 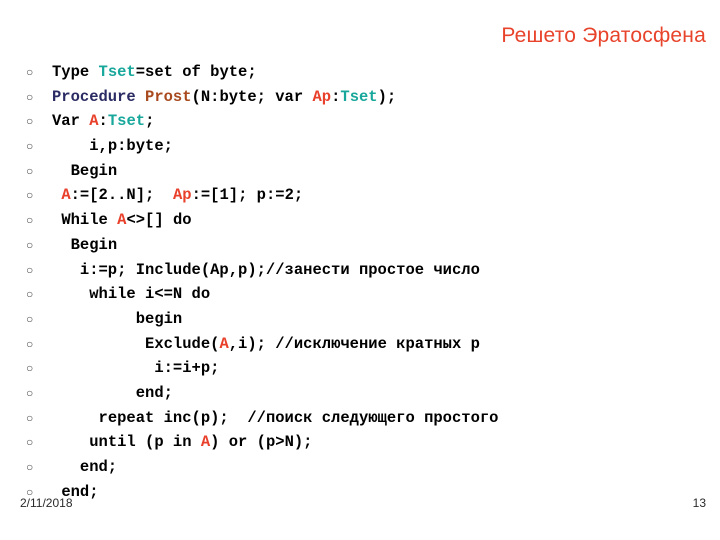 What do you see at coordinates (145, 442) in the screenshot?
I see `code-token: until (p in` at bounding box center [145, 442].